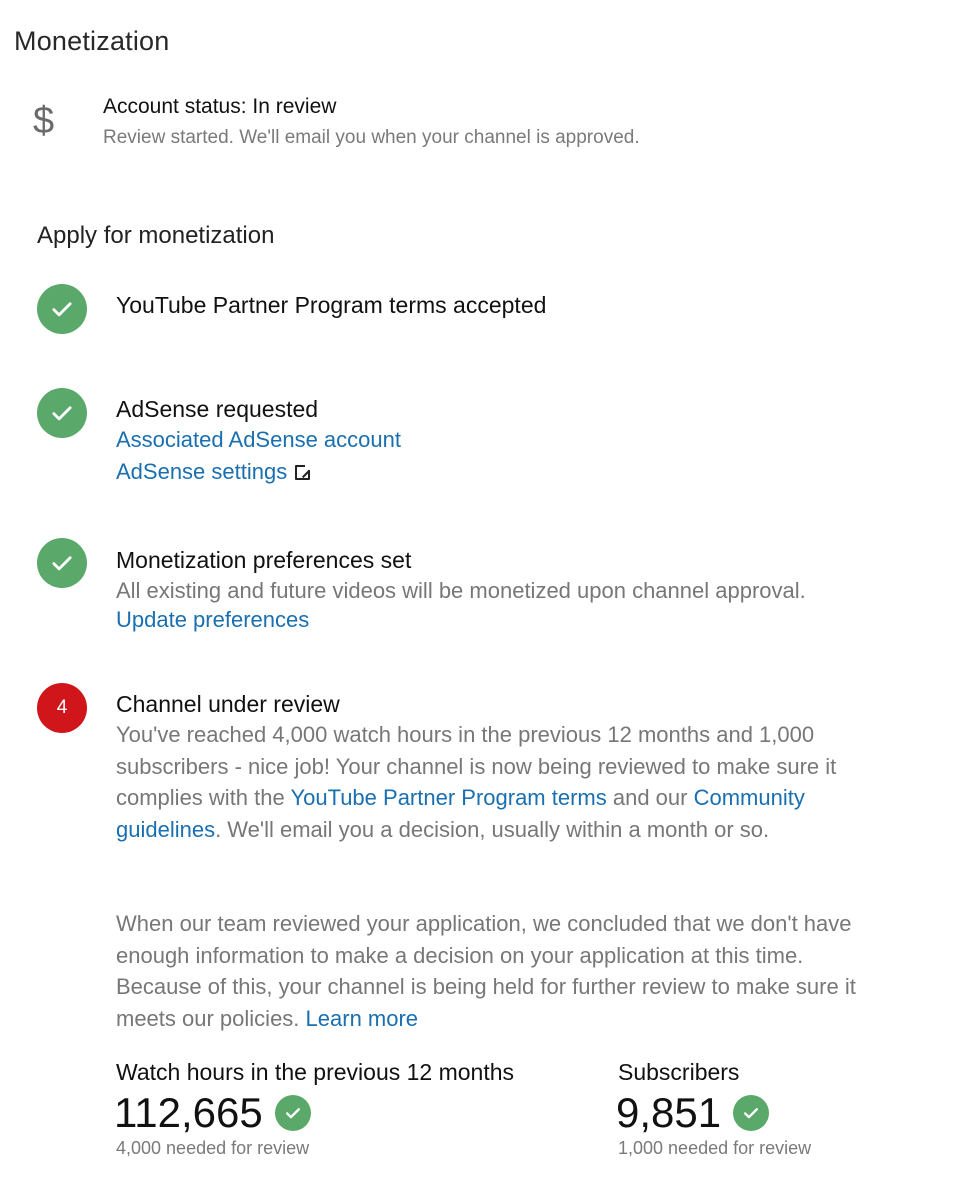 The image size is (968, 1200). What do you see at coordinates (650, 797) in the screenshot?
I see `review-text: and our` at bounding box center [650, 797].